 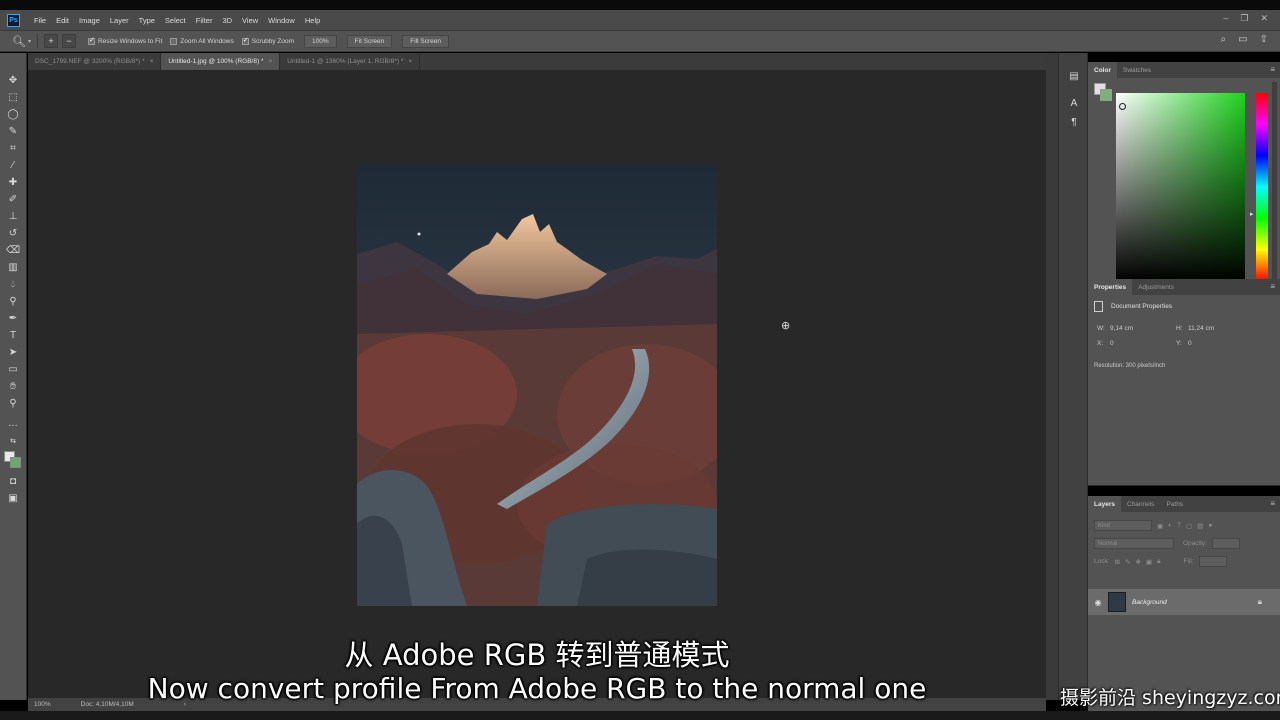 What do you see at coordinates (13, 148) in the screenshot?
I see `crop-tool-icon: ⌗` at bounding box center [13, 148].